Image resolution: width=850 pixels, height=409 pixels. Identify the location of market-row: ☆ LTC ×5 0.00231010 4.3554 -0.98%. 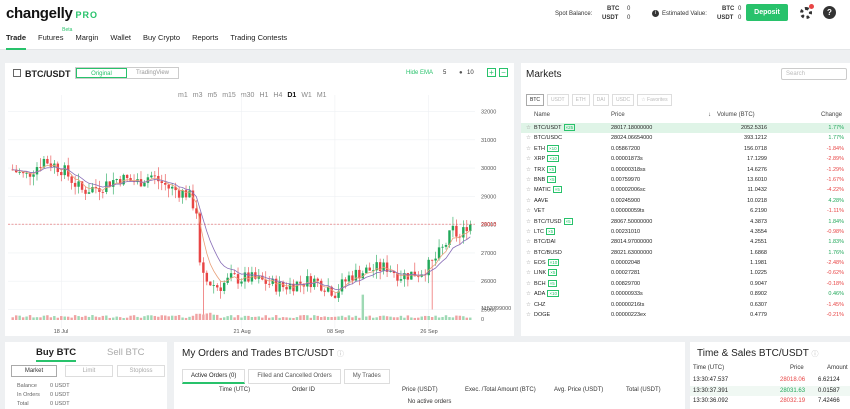
(685, 232).